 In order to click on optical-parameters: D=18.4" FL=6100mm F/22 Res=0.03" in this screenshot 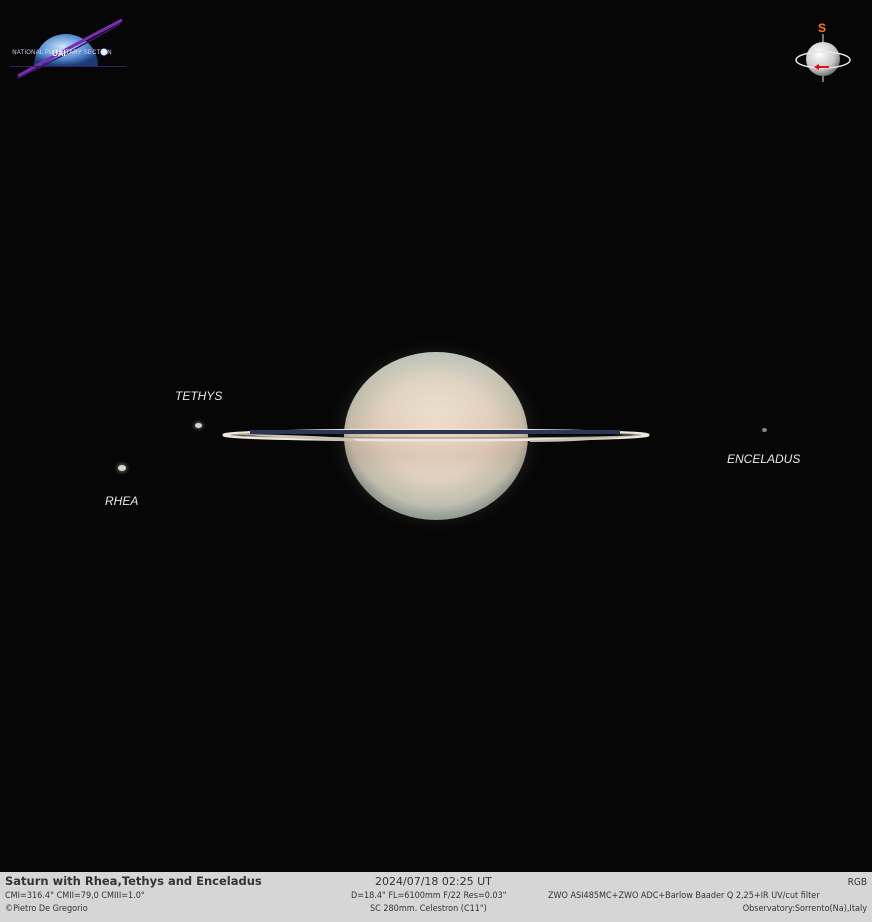, I will do `click(429, 896)`.